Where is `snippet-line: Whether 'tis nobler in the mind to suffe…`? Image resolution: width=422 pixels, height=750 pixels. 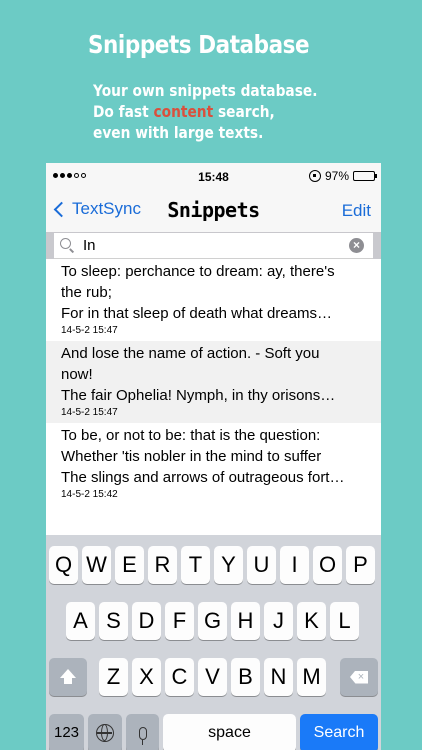 snippet-line: Whether 'tis nobler in the mind to suffe… is located at coordinates (191, 456).